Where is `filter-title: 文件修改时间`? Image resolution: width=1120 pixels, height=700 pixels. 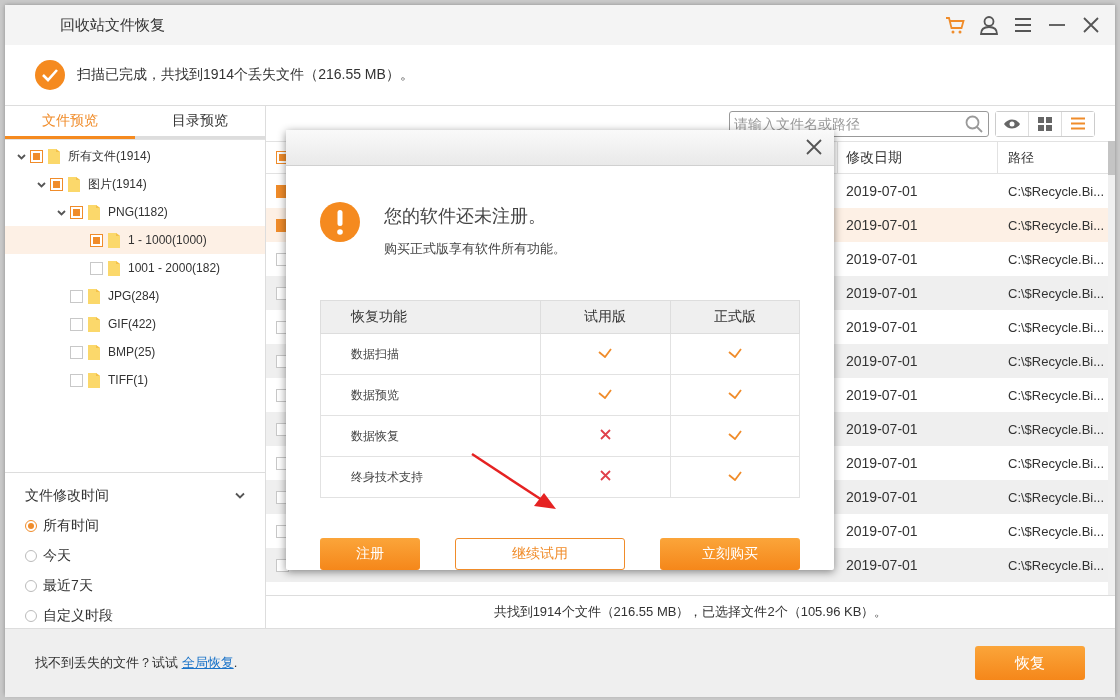
filter-title: 文件修改时间 is located at coordinates (67, 496).